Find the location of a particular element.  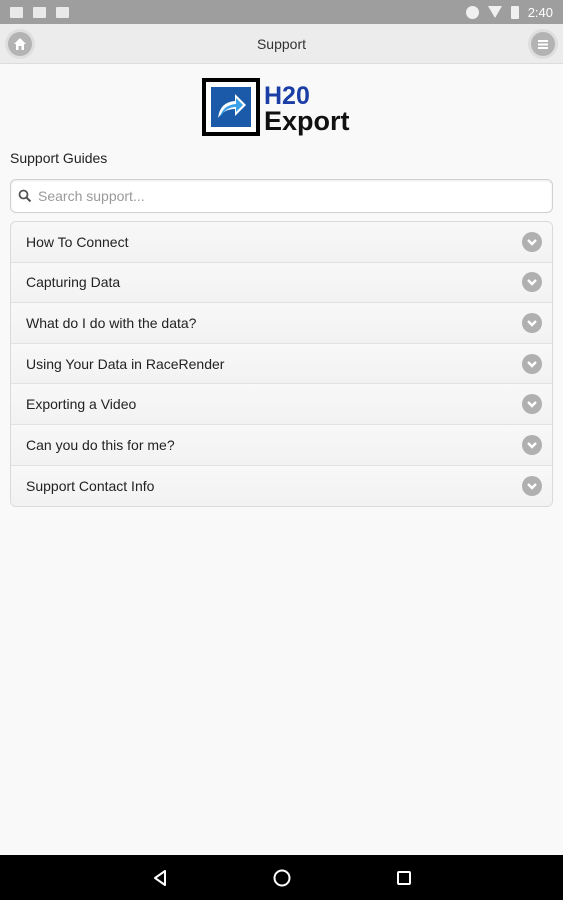

image-icon is located at coordinates (39, 12).